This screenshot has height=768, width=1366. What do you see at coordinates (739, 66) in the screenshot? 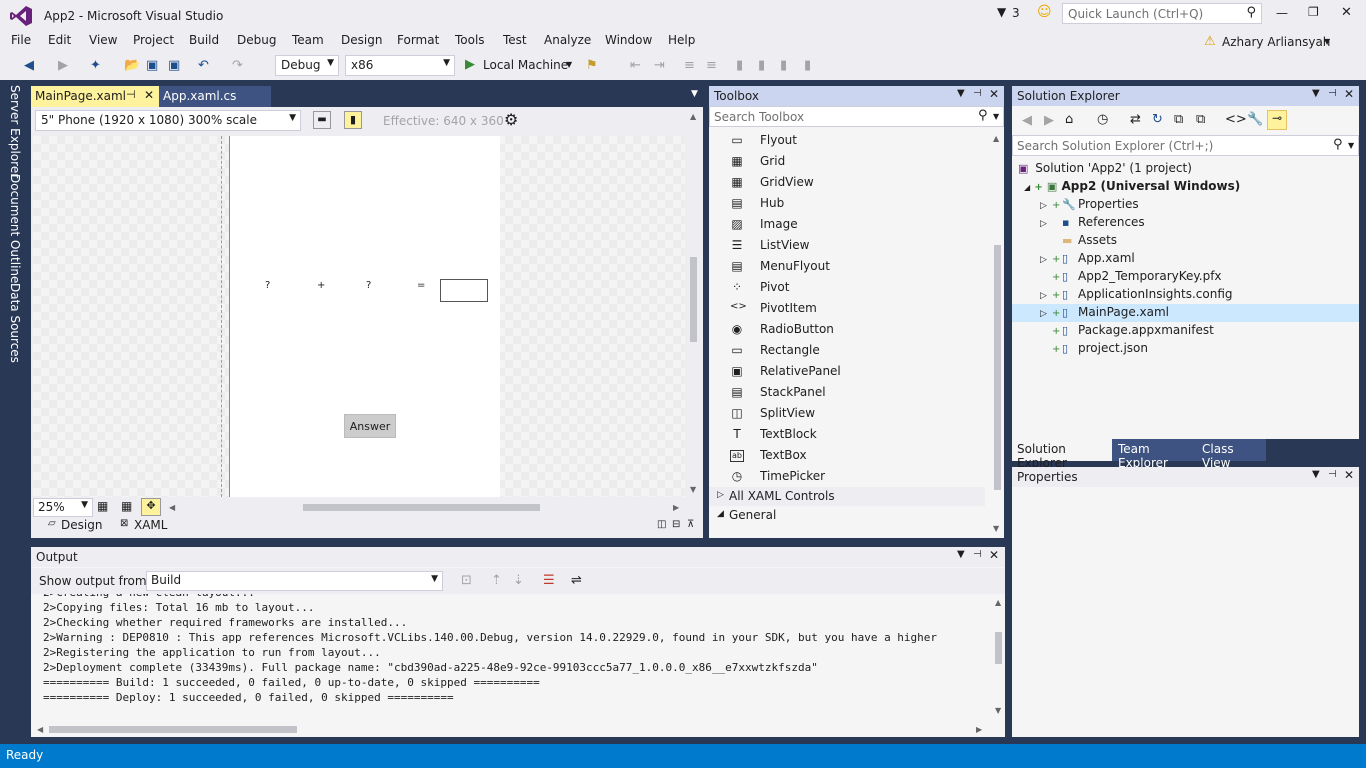
I see `bookmark-icon: ▮` at bounding box center [739, 66].